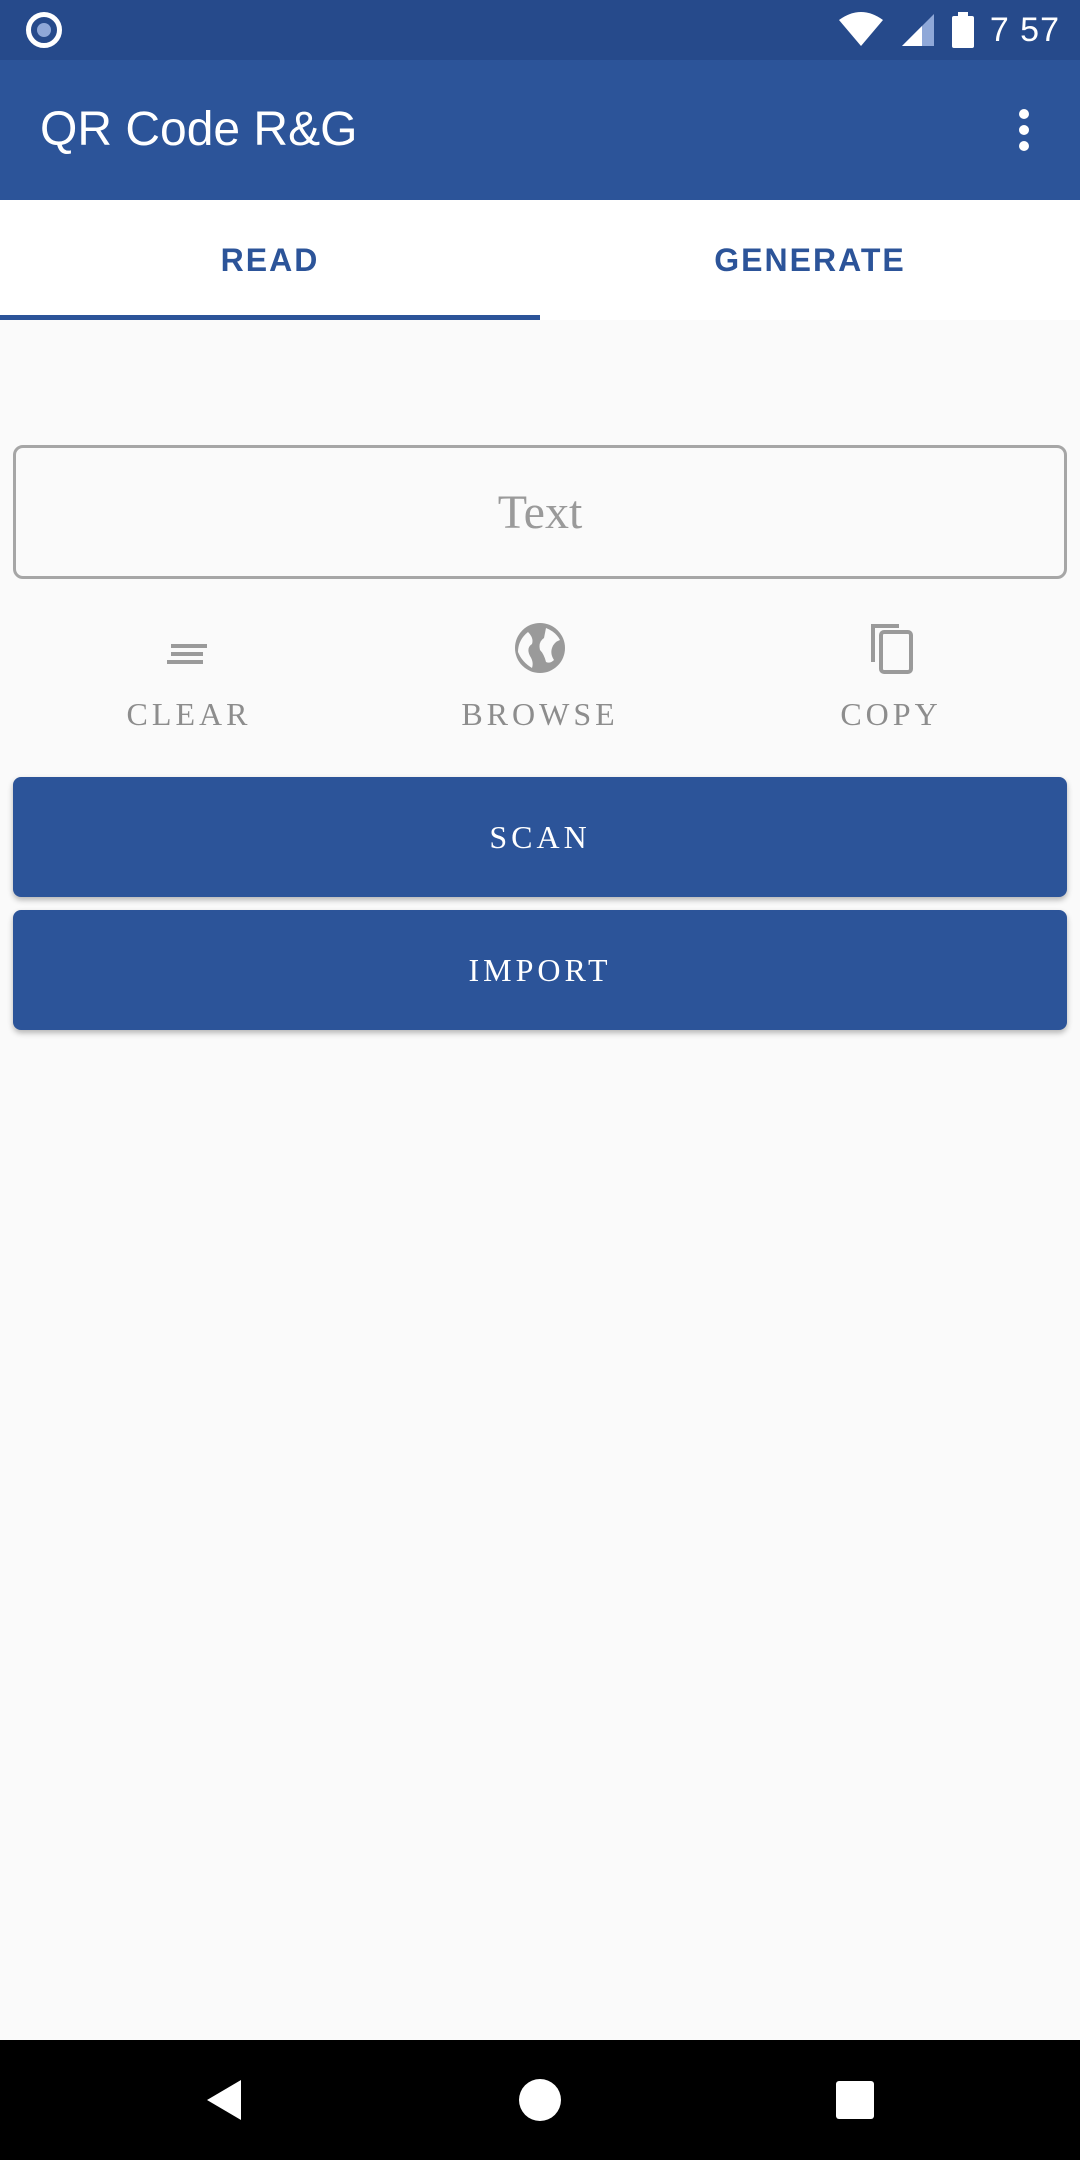 The height and width of the screenshot is (2160, 1080). Describe the element at coordinates (962, 30) in the screenshot. I see `battery-icon` at that location.